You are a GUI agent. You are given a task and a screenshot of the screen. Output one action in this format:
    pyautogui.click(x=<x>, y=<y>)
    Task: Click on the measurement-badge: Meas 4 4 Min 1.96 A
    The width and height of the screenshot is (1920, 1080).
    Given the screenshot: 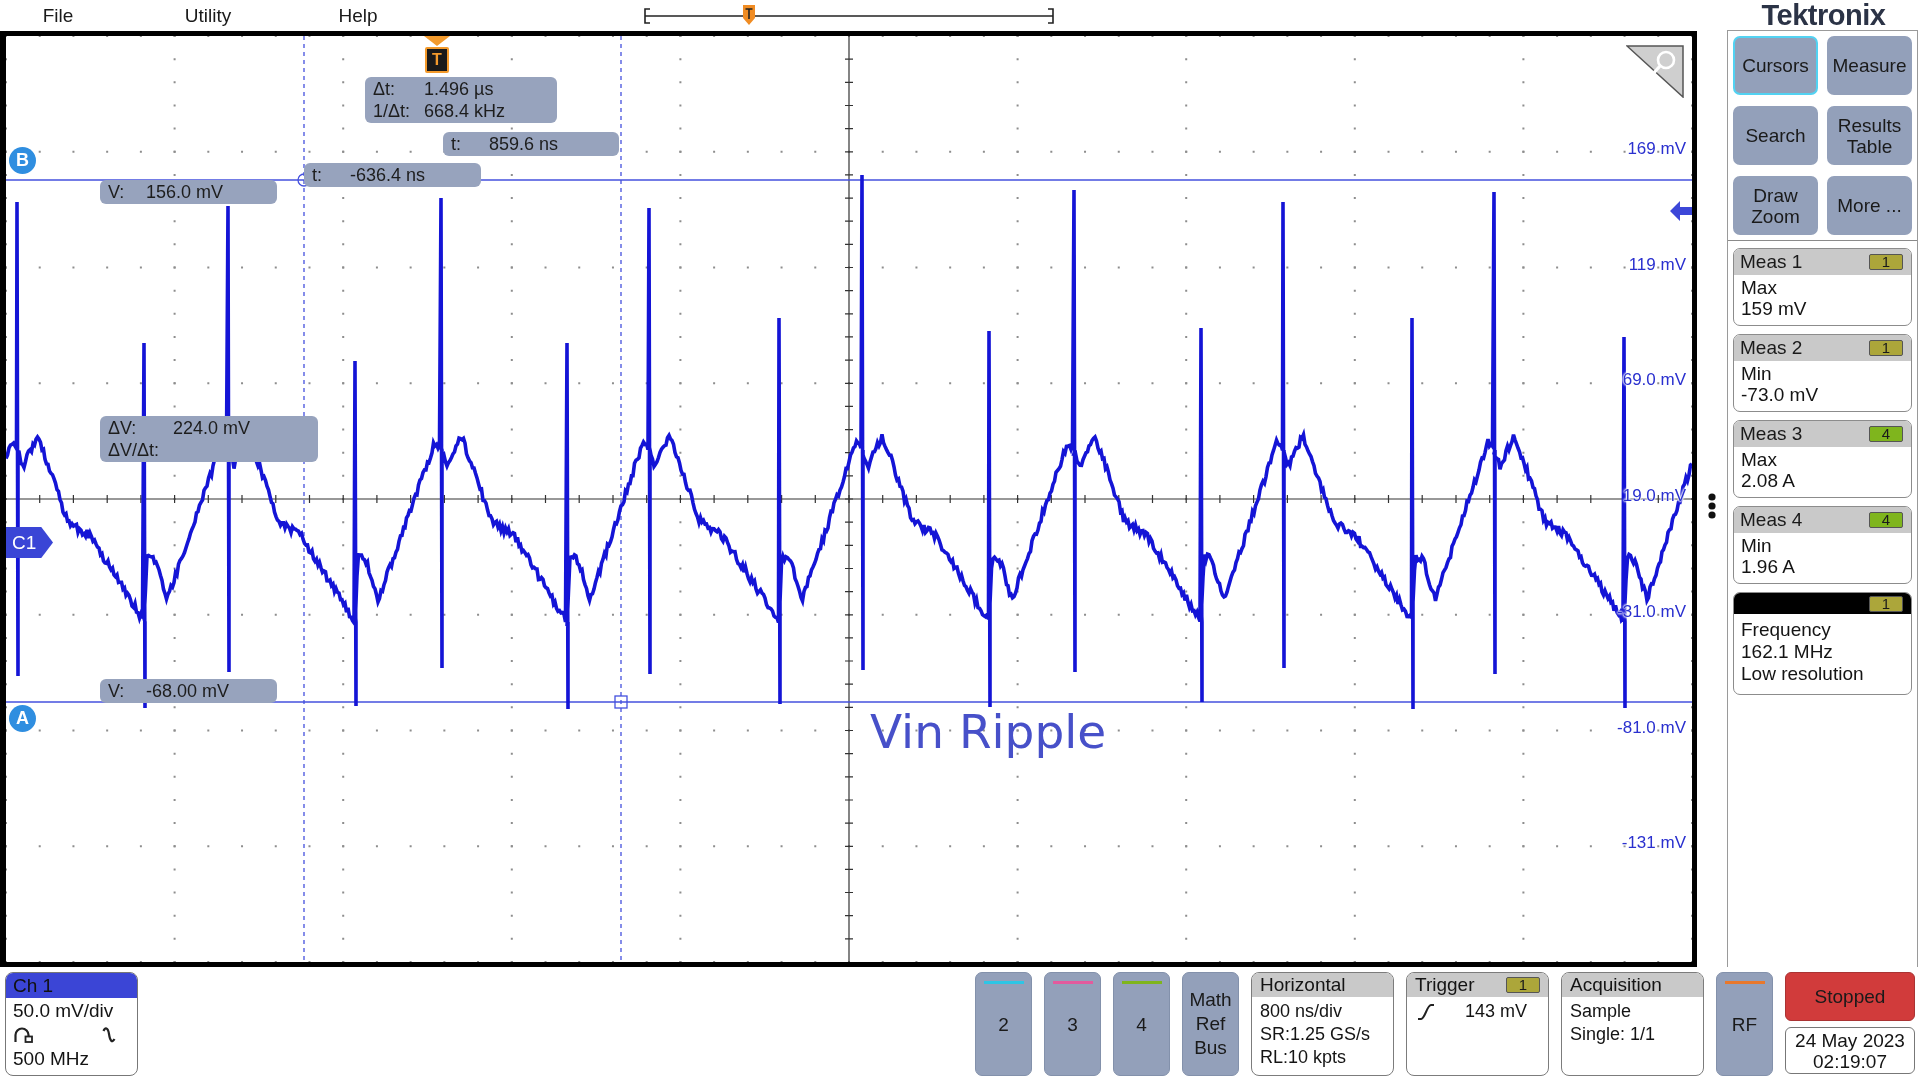 What is the action you would take?
    pyautogui.click(x=1822, y=545)
    